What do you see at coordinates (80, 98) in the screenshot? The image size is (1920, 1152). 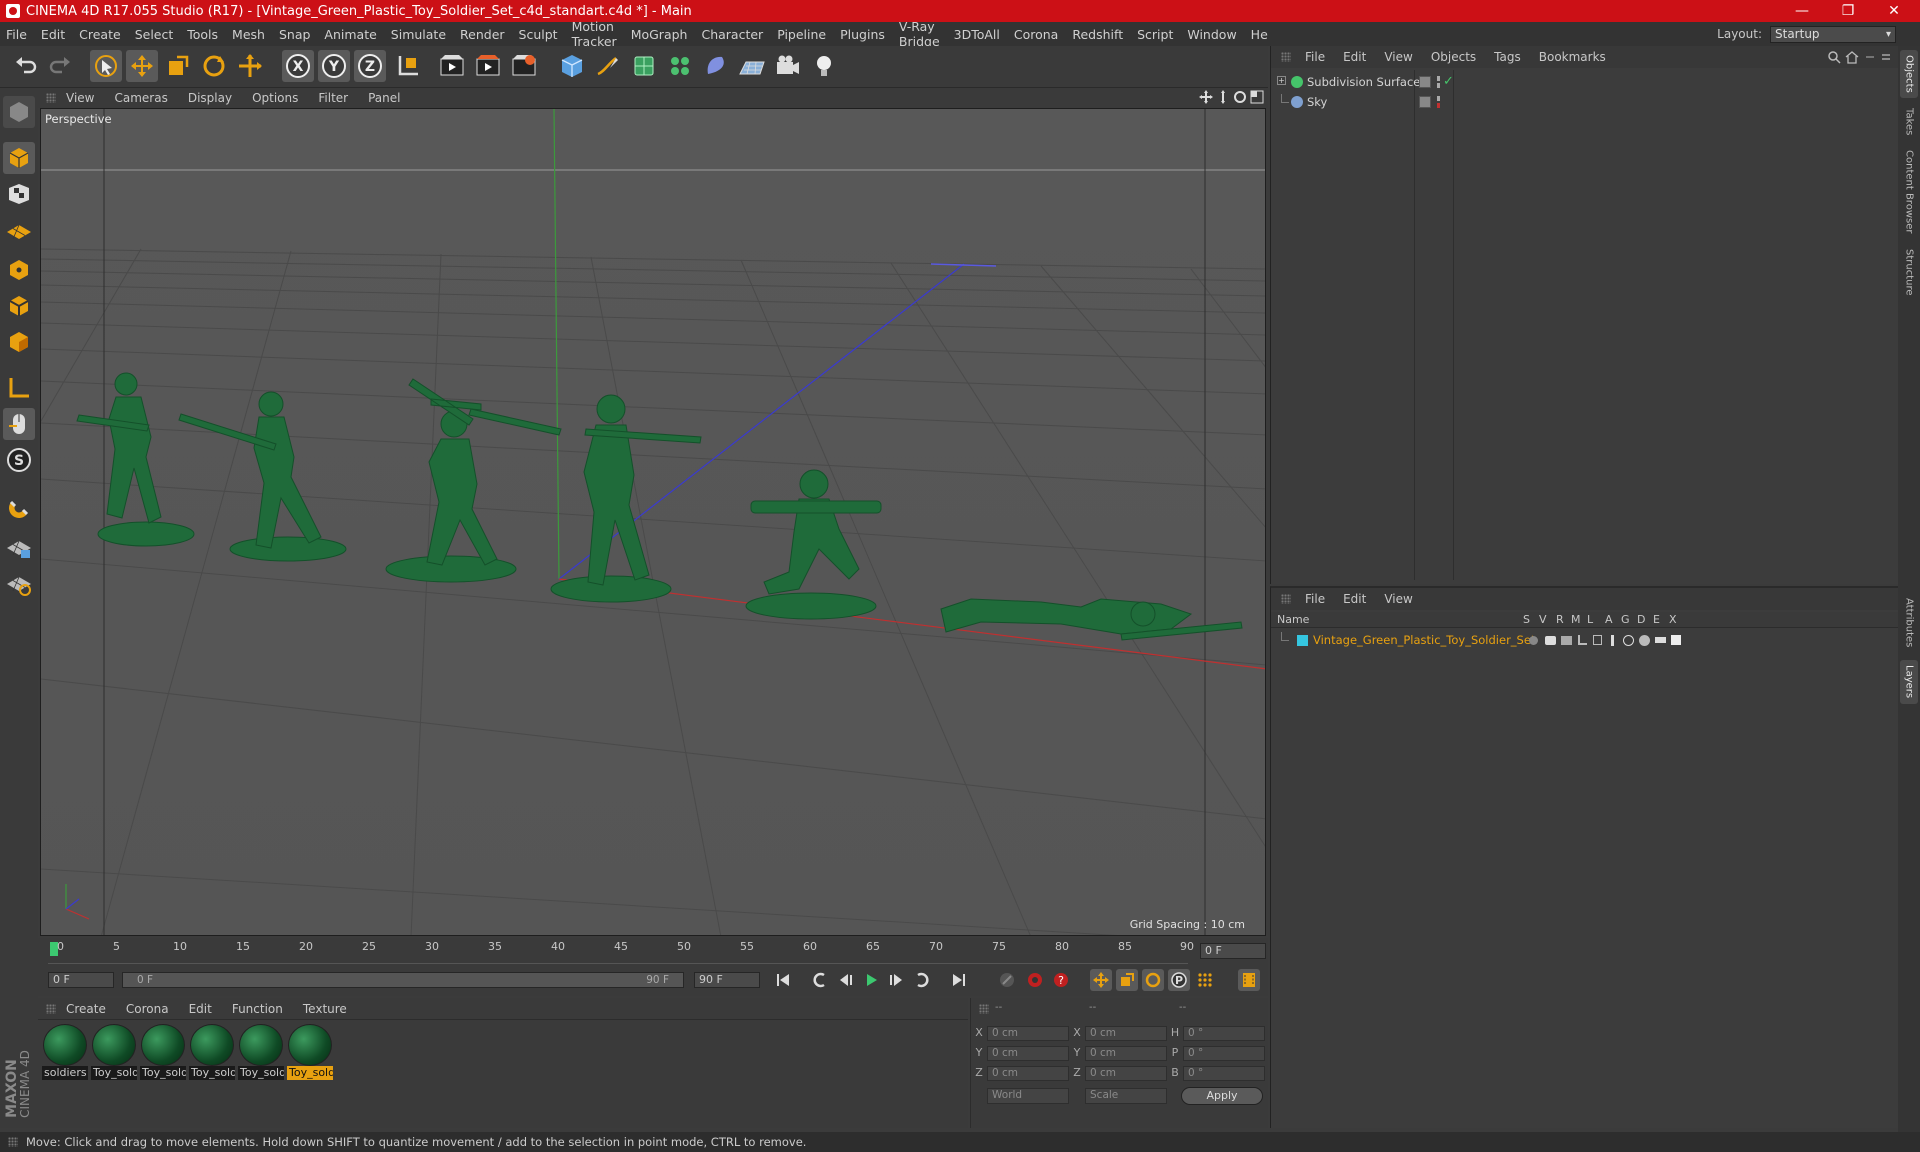 I see `viewport-menu-view: View` at bounding box center [80, 98].